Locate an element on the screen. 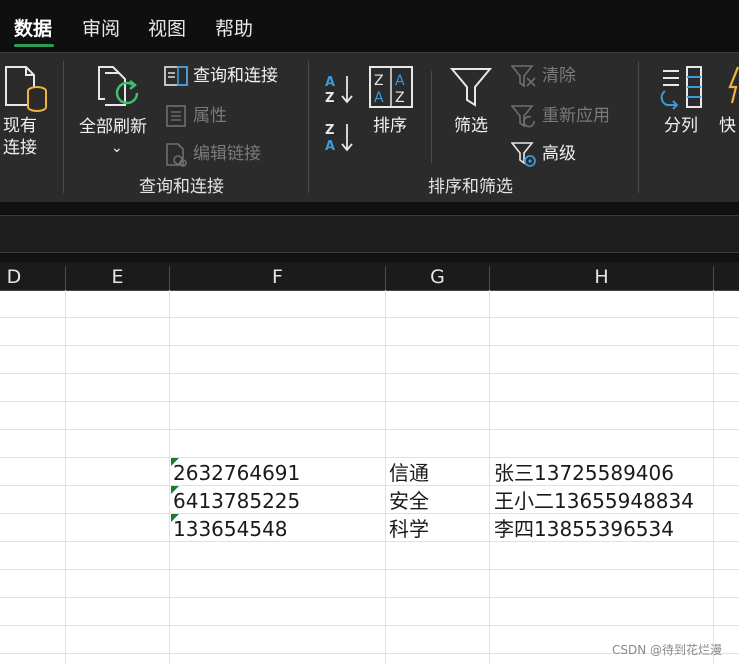 This screenshot has height=664, width=739. column-header-e: E is located at coordinates (117, 276).